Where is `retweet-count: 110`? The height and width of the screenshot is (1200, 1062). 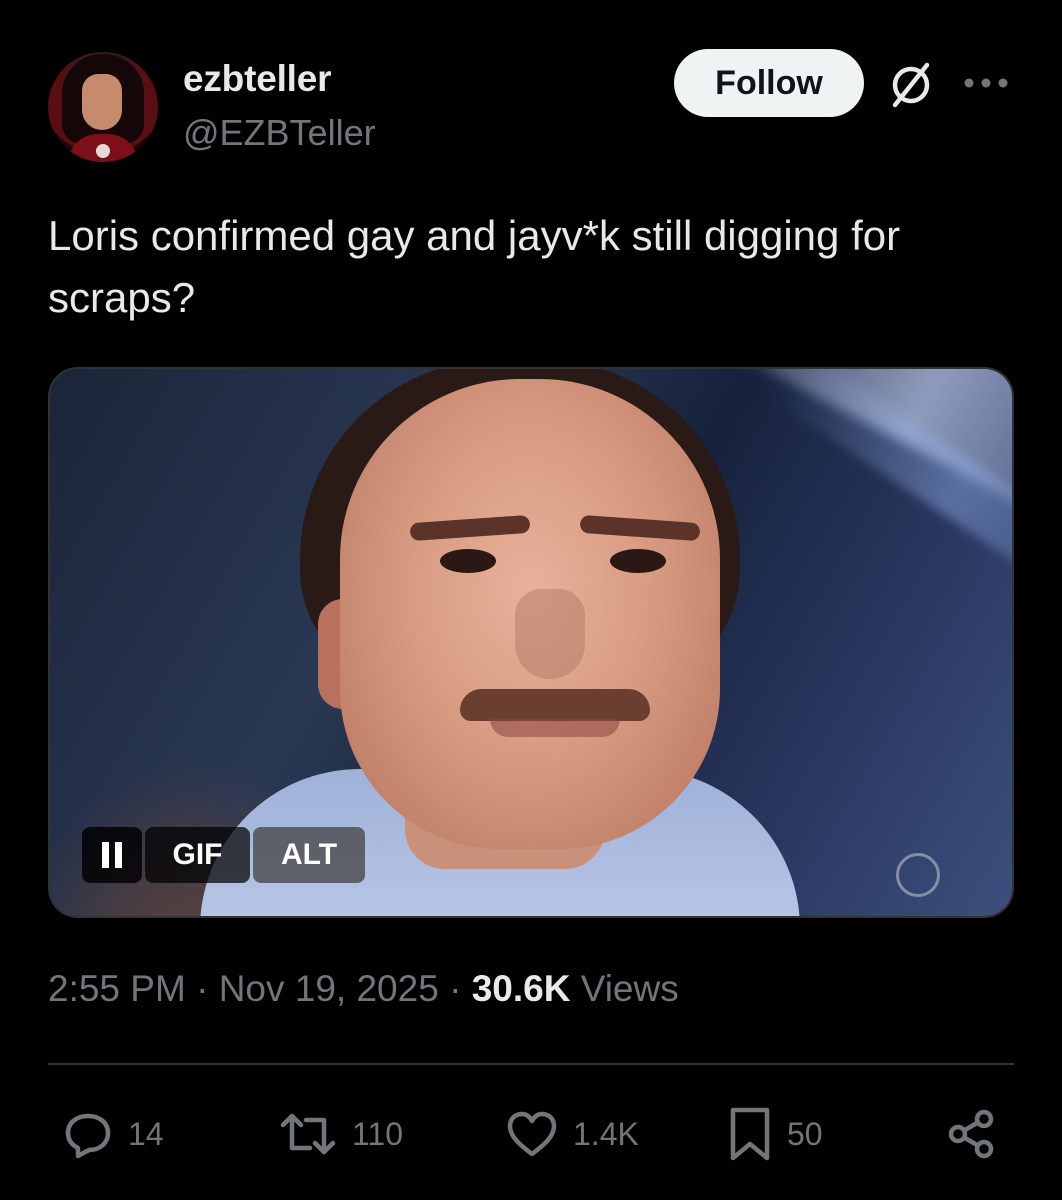 retweet-count: 110 is located at coordinates (378, 1133).